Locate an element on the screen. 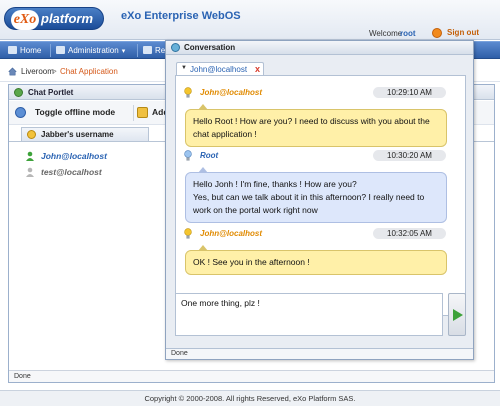 The image size is (500, 406). message-header: John@localhost 10:29:10 AM is located at coordinates (319, 93).